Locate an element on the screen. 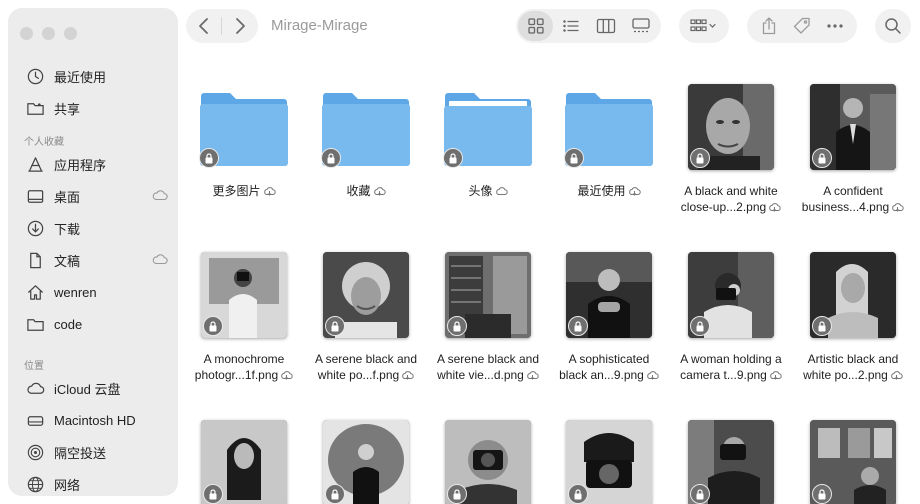 This screenshot has width=920, height=504. file-name: A black and white is located at coordinates (731, 191).